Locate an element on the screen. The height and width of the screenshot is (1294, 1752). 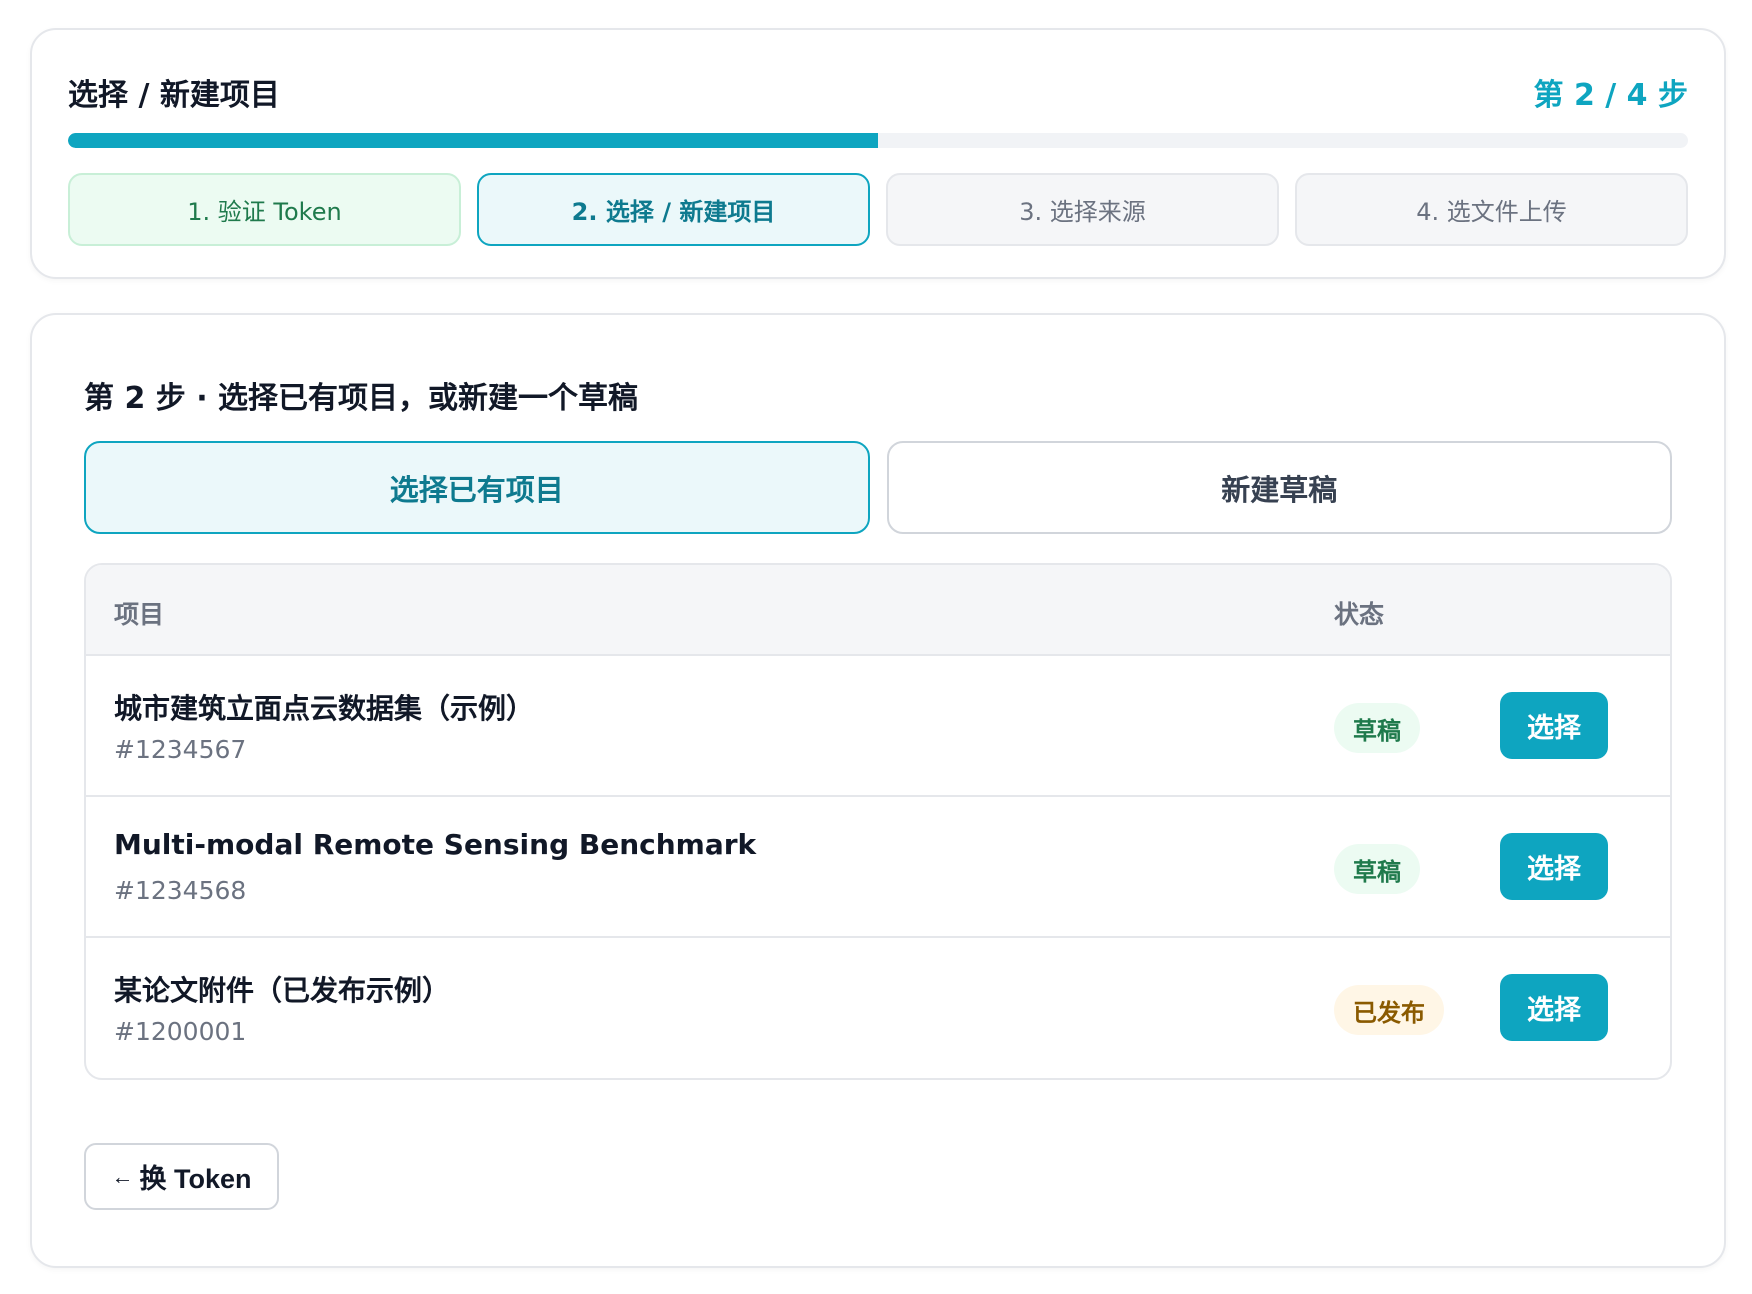
tab-select-existing: 选择已有项目 is located at coordinates (477, 487).